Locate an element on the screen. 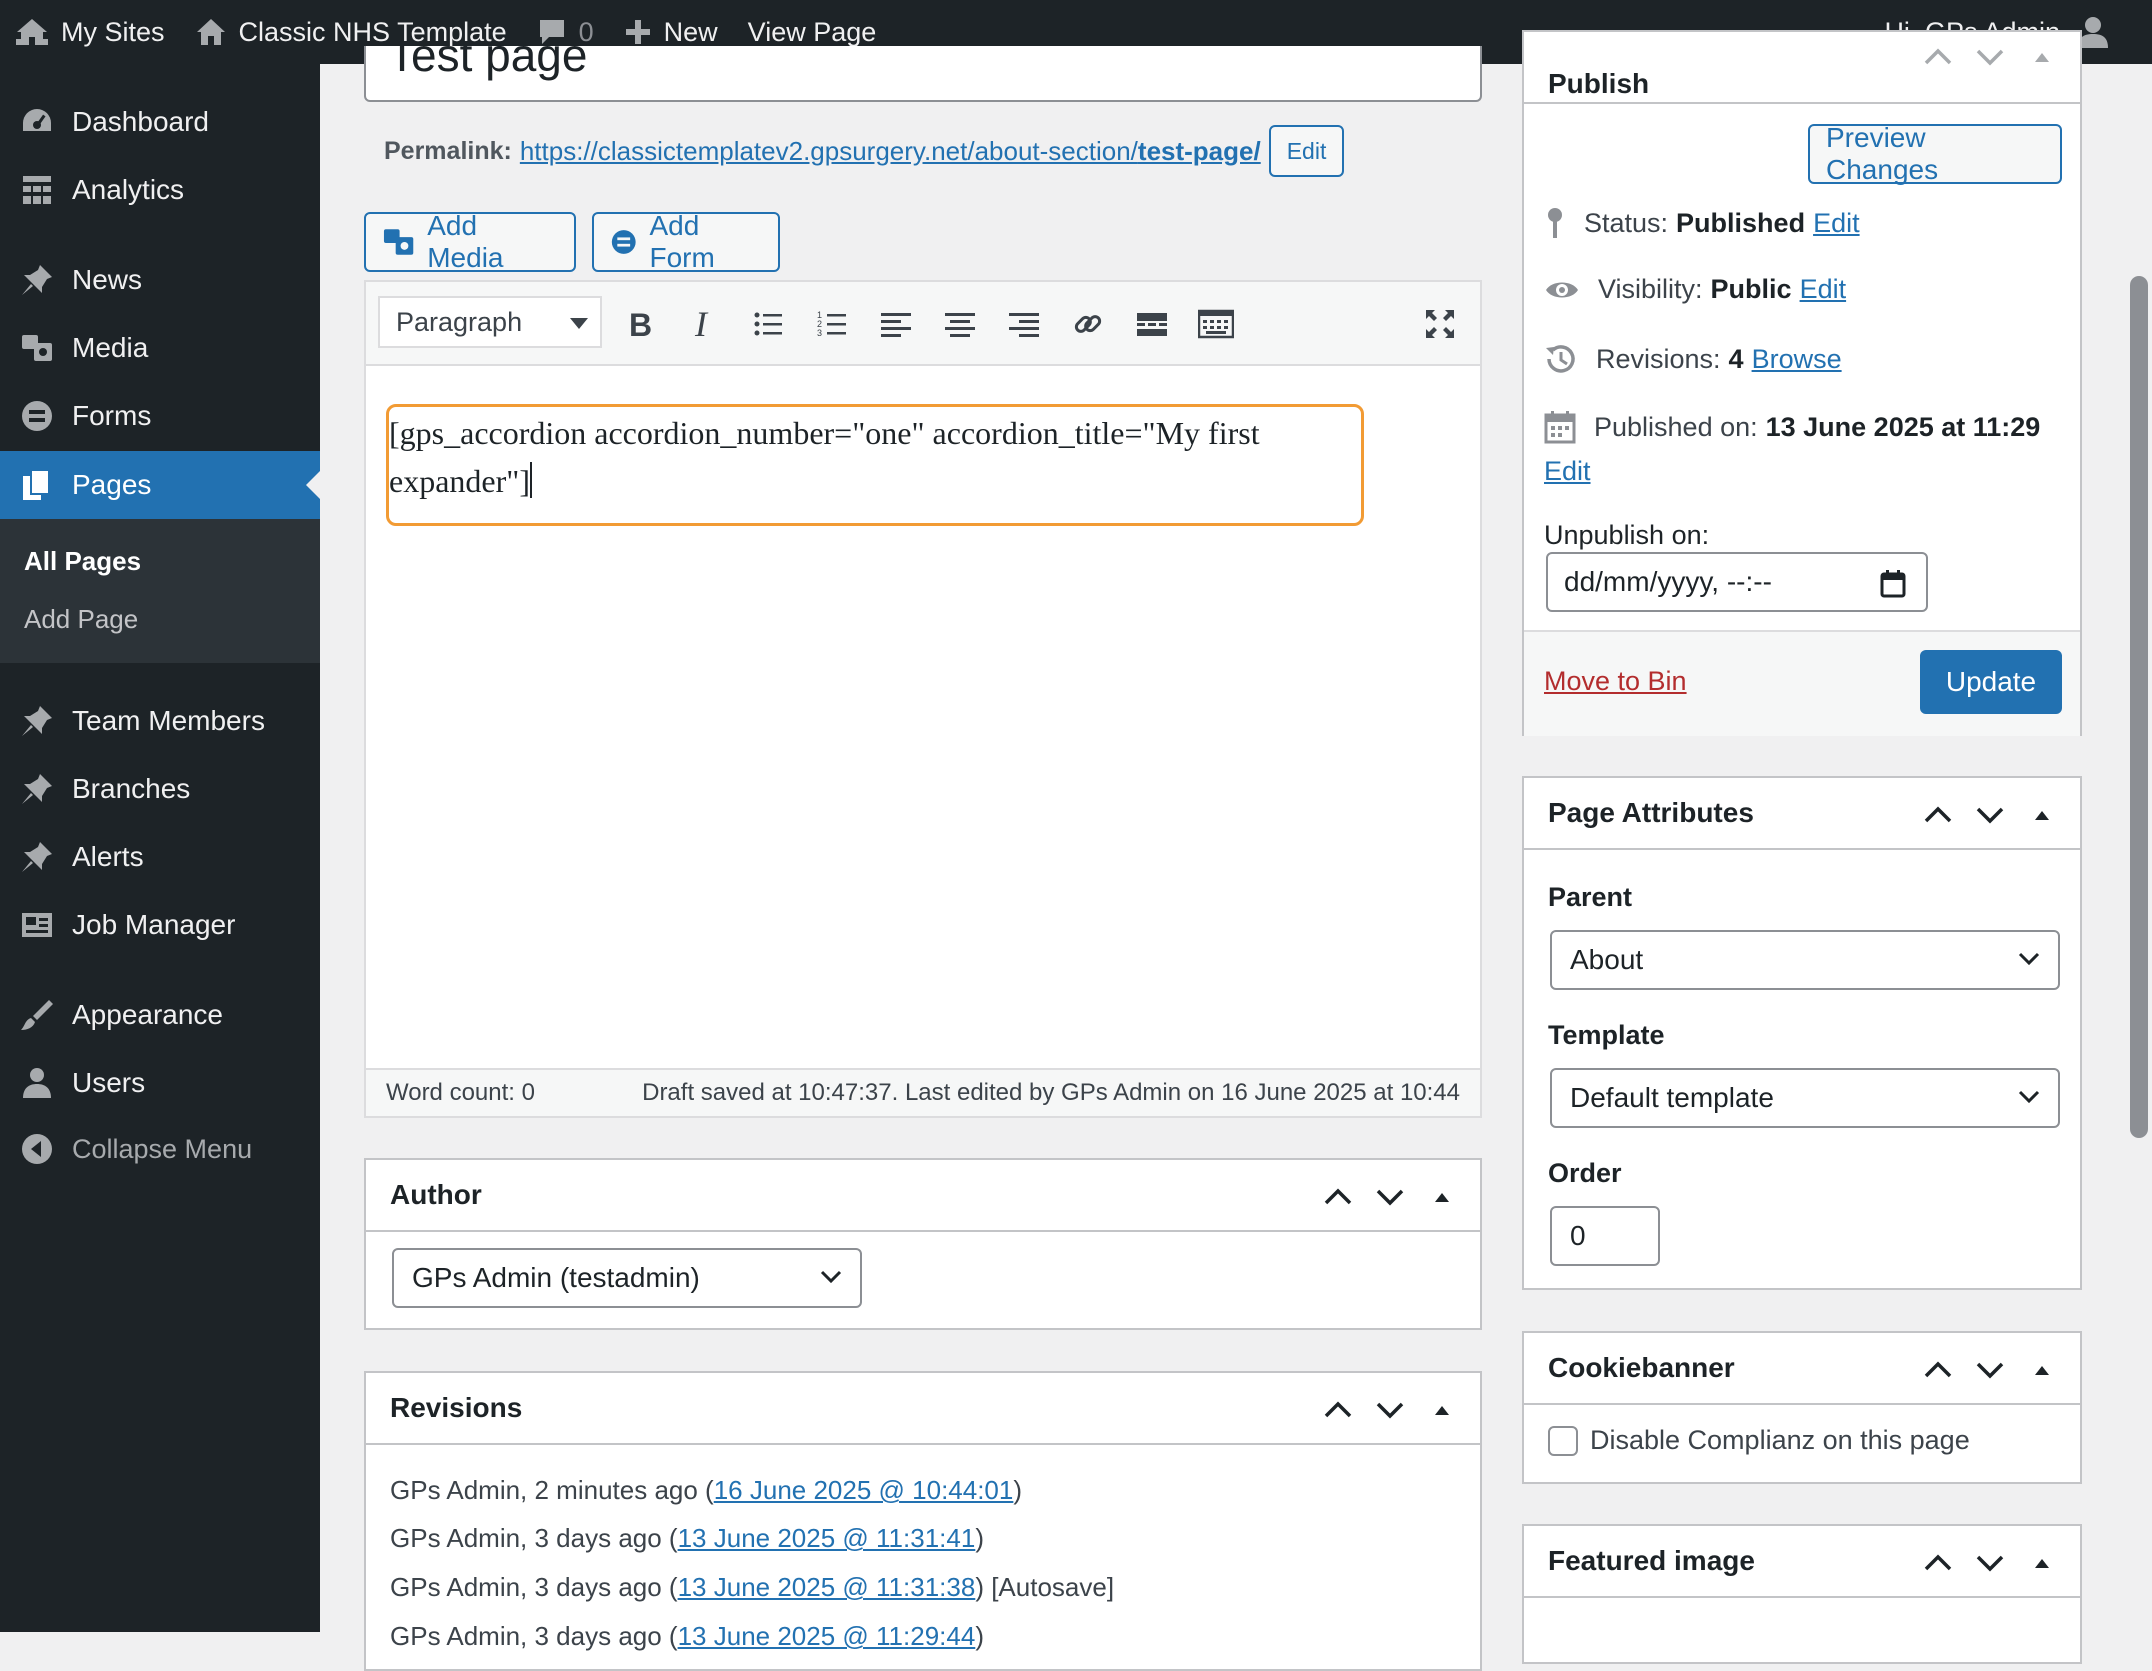 This screenshot has height=1671, width=2152. published-edit-link: Edit is located at coordinates (1567, 471).